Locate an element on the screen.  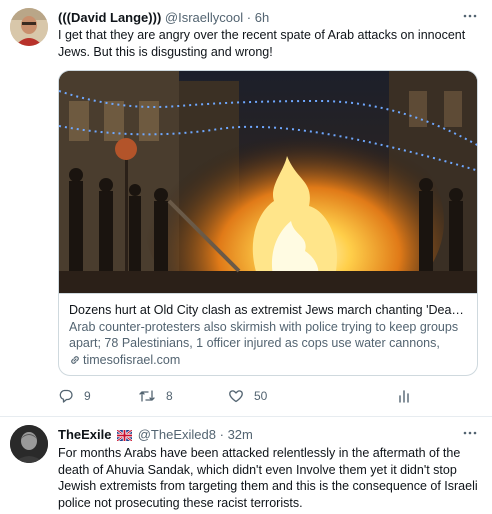
like-count: 50 is located at coordinates (261, 396).